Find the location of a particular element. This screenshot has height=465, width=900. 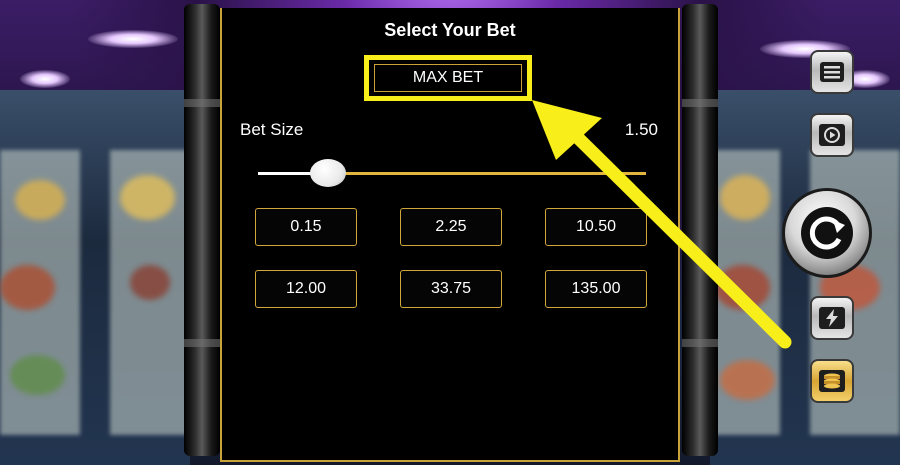

menu-button is located at coordinates (832, 72).